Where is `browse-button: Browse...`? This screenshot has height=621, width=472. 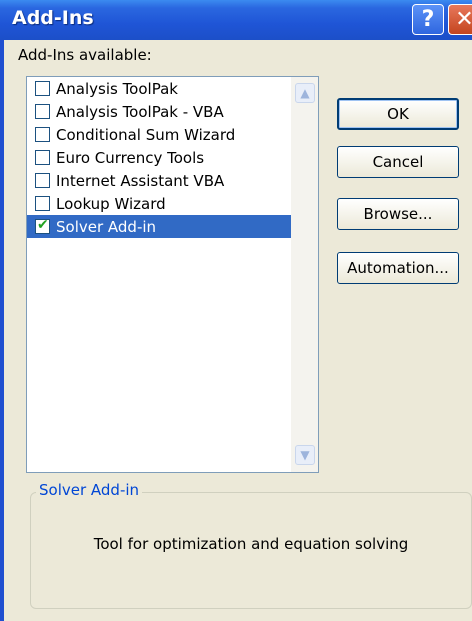
browse-button: Browse... is located at coordinates (398, 214).